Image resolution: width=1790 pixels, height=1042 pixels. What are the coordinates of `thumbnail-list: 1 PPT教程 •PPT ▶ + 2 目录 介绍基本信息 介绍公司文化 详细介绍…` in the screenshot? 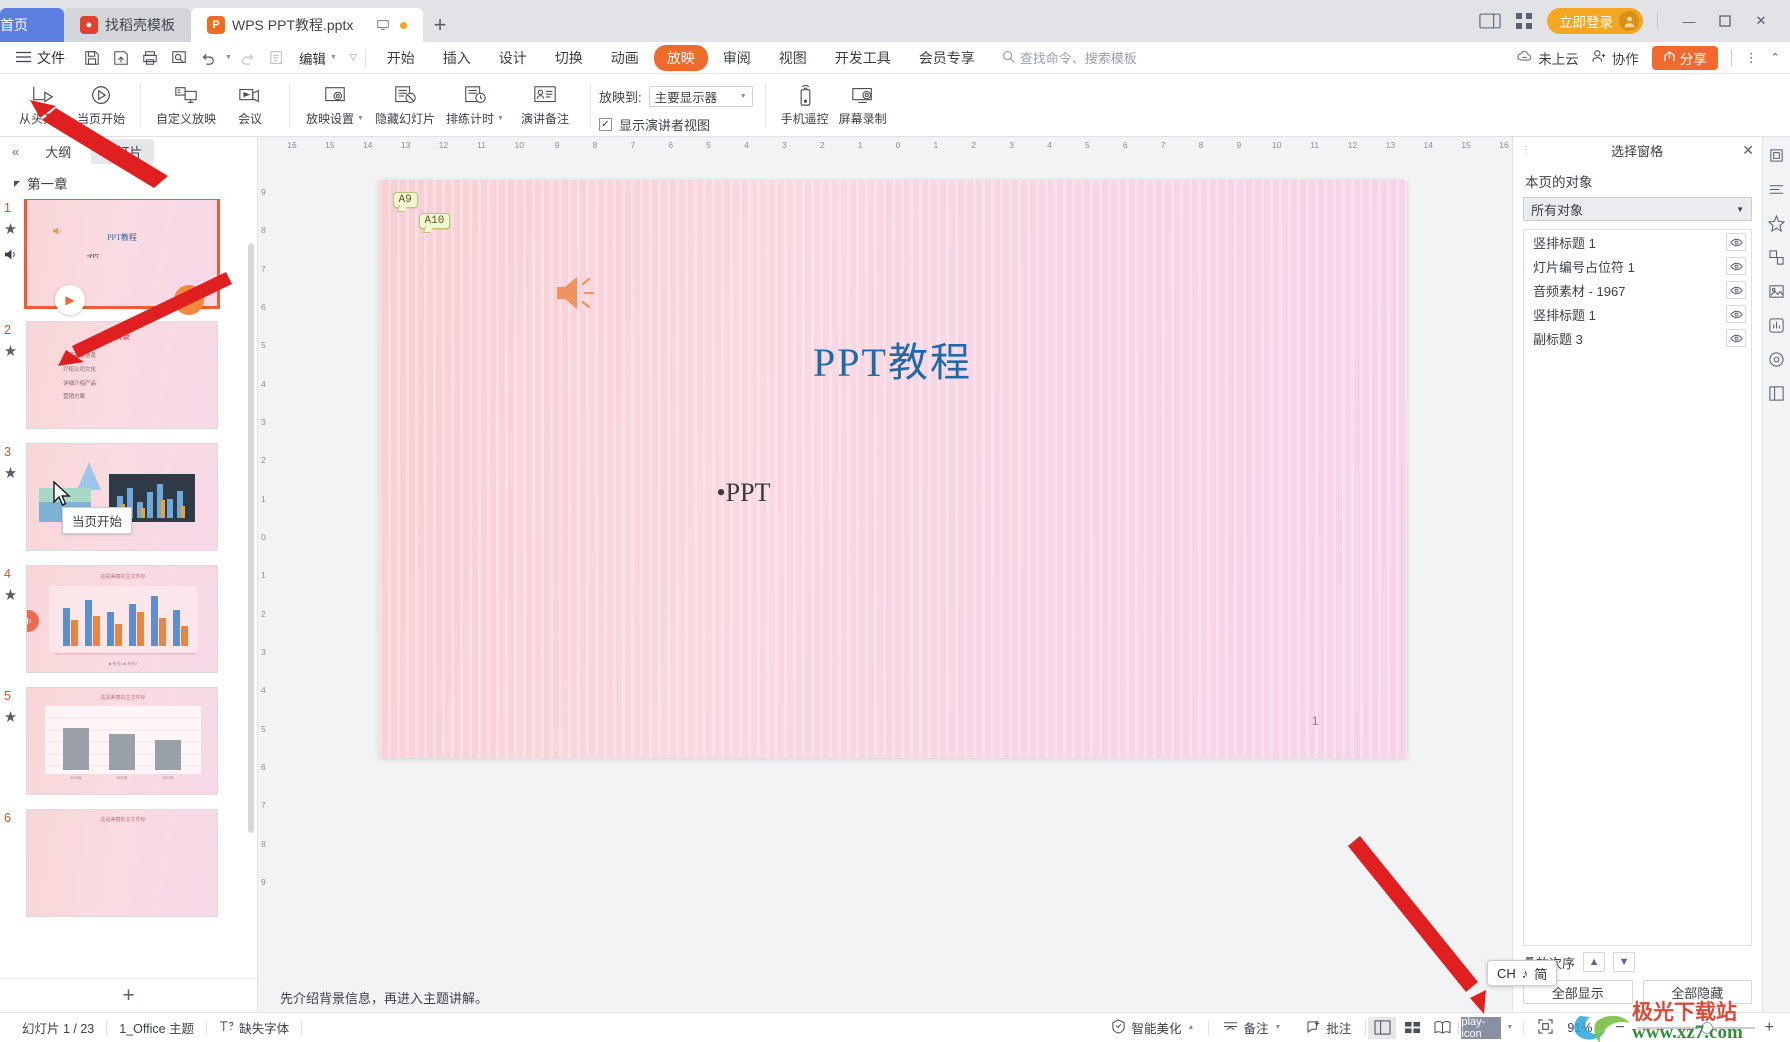 It's located at (128, 588).